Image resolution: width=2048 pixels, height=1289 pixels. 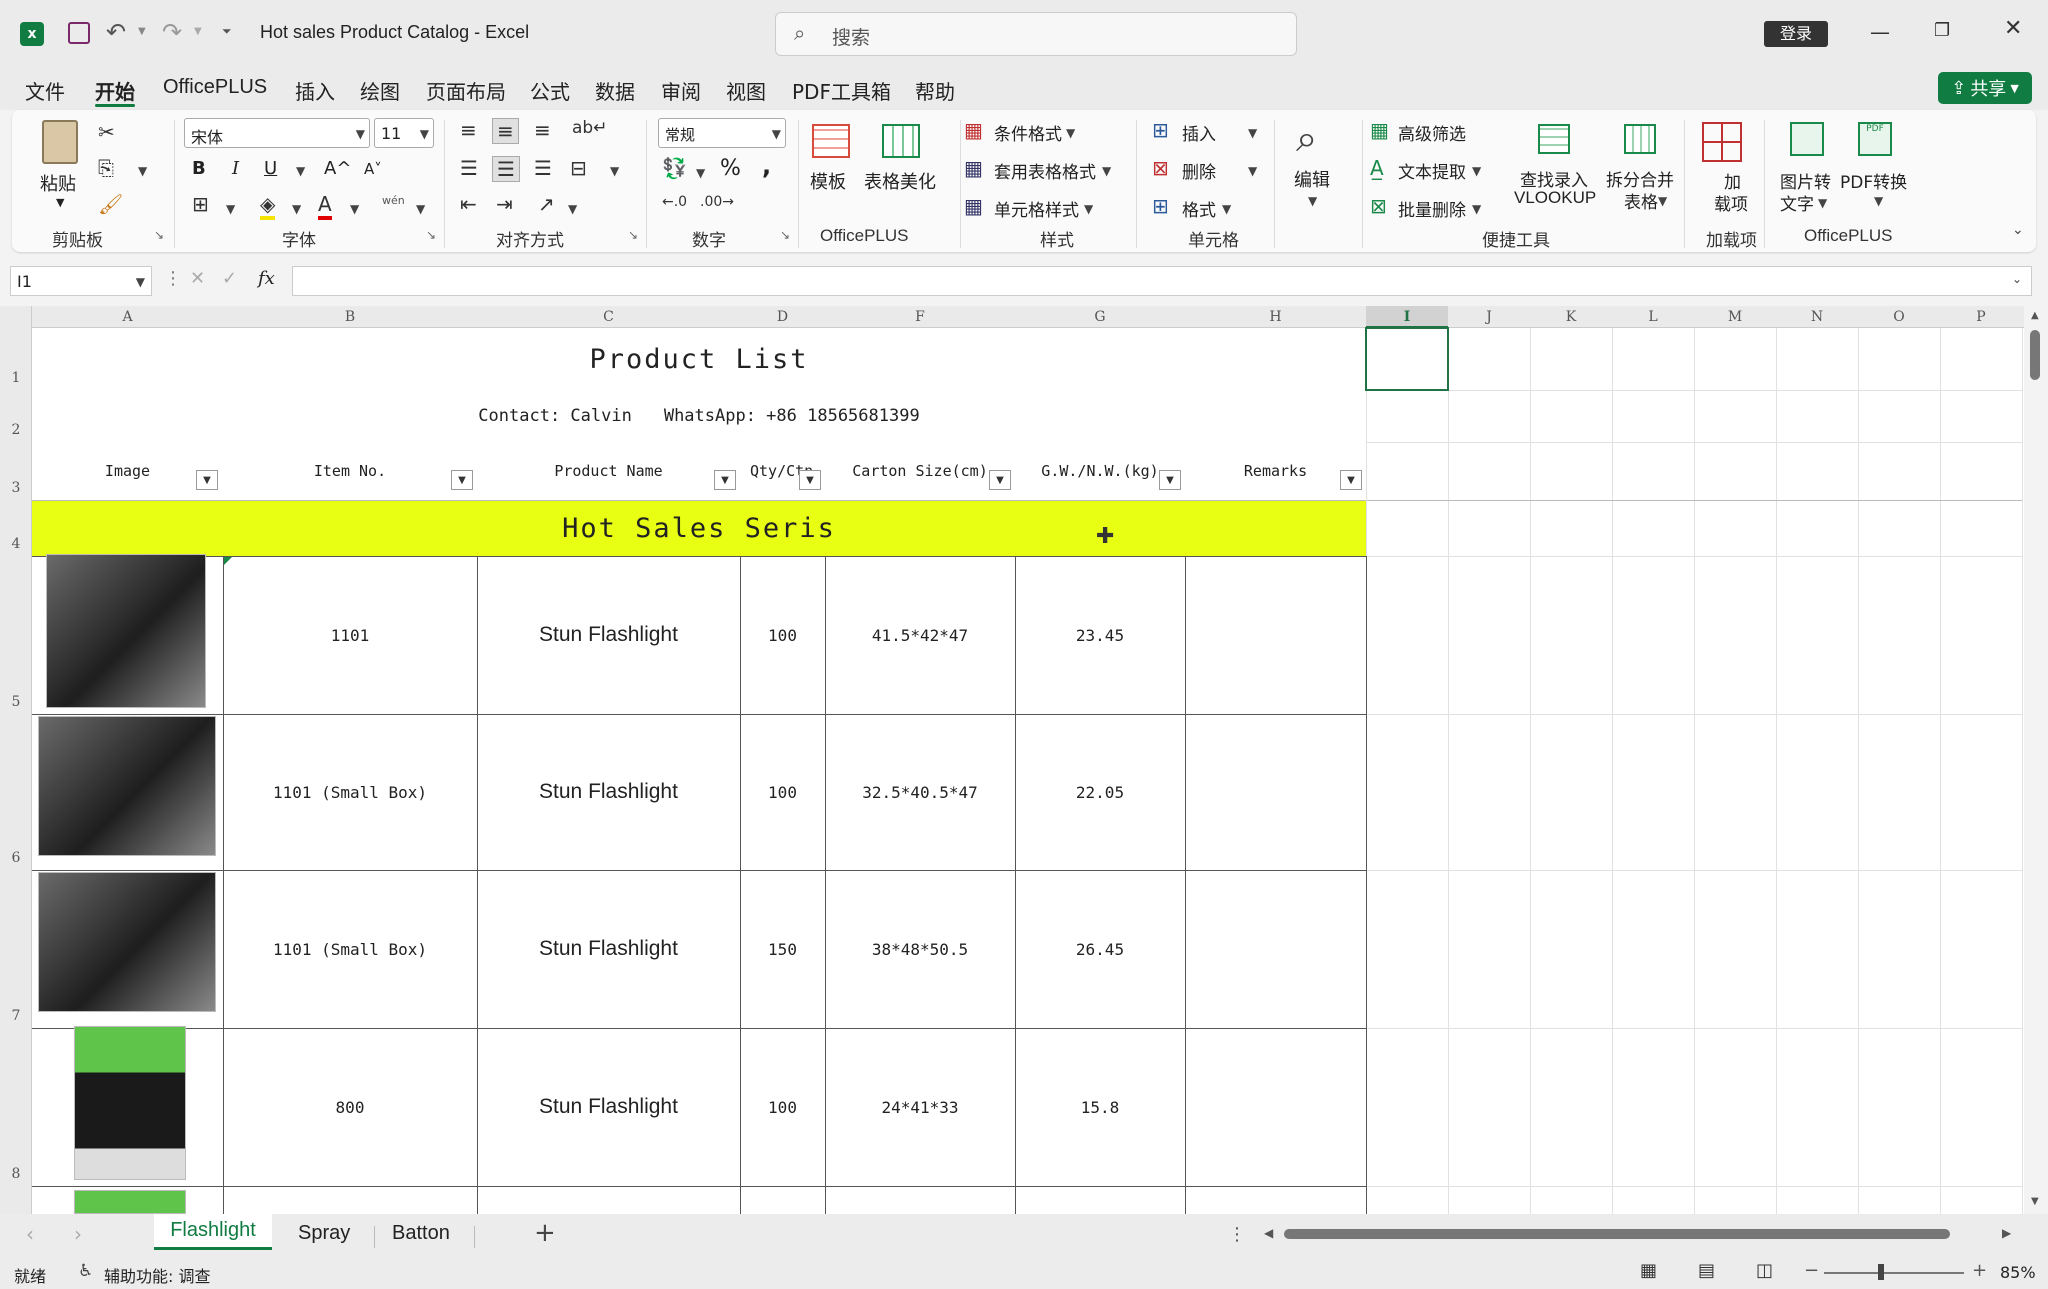 I want to click on split-merge-icon, so click(x=1640, y=139).